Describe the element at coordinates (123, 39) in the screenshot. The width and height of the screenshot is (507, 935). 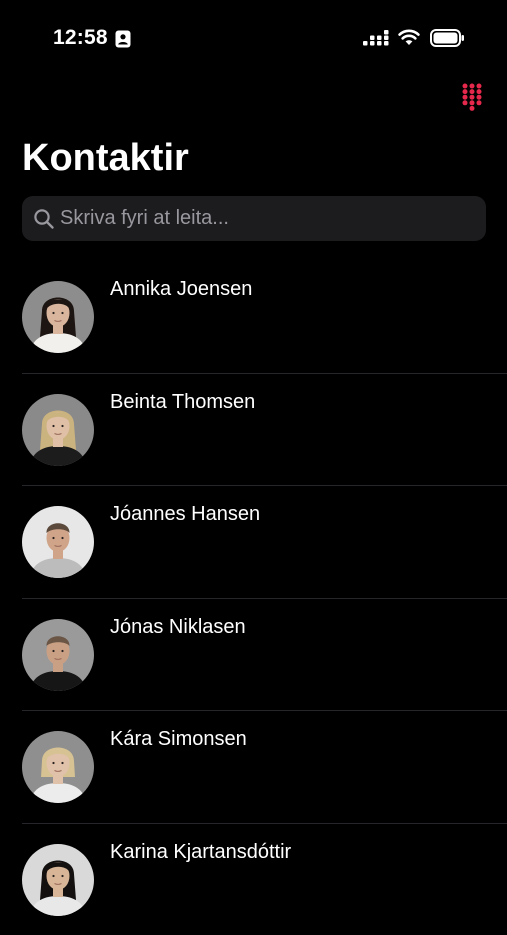
I see `contact-card-icon` at that location.